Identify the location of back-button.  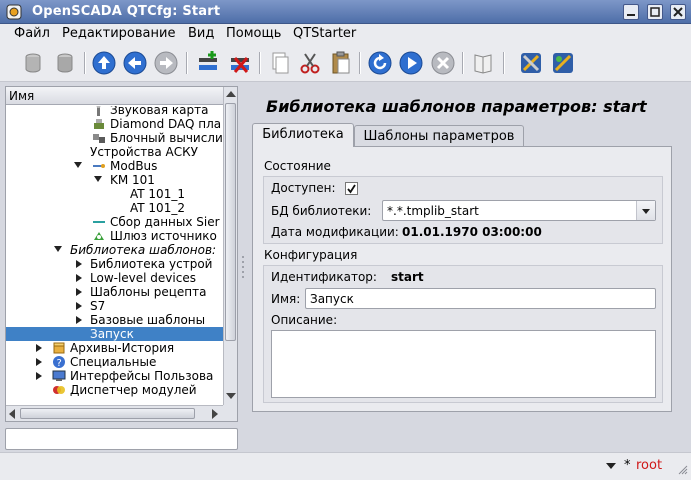
(135, 63).